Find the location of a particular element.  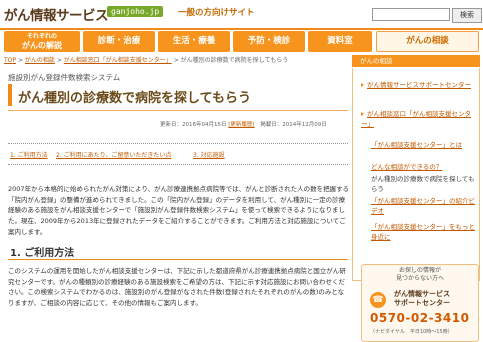

sidebar-item-current: がん種別の診療数で病院を探してもらう is located at coordinates (423, 184).